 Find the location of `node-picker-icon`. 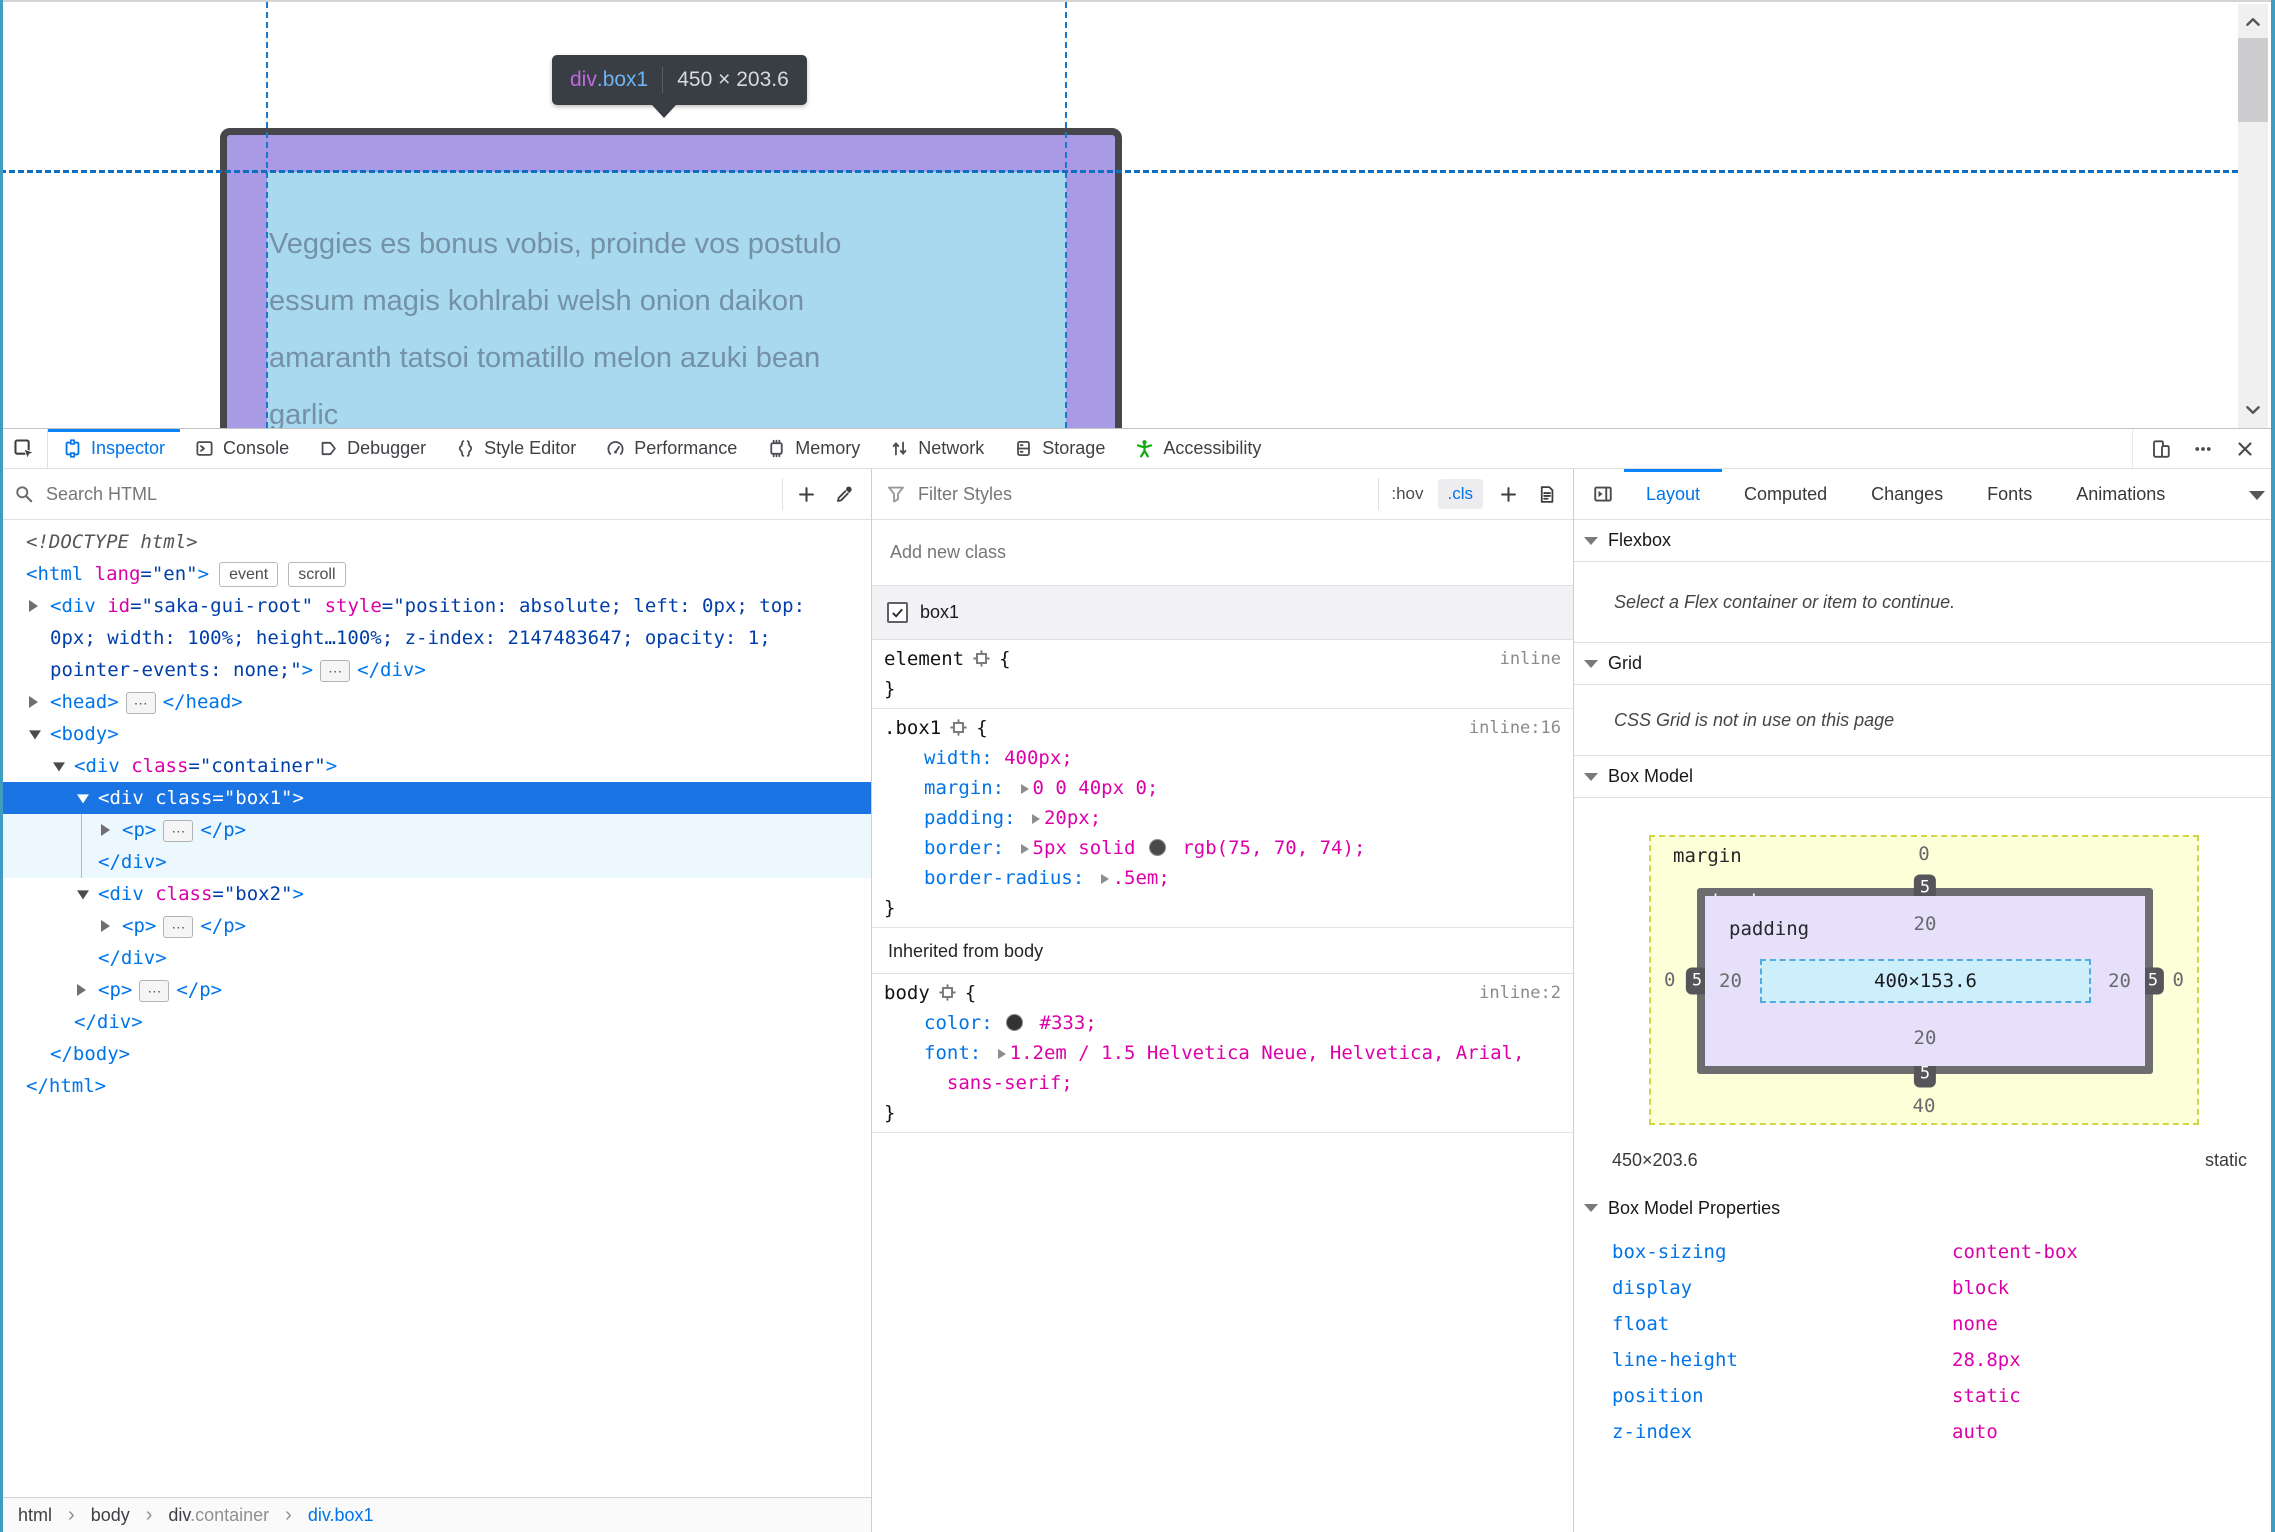

node-picker-icon is located at coordinates (24, 449).